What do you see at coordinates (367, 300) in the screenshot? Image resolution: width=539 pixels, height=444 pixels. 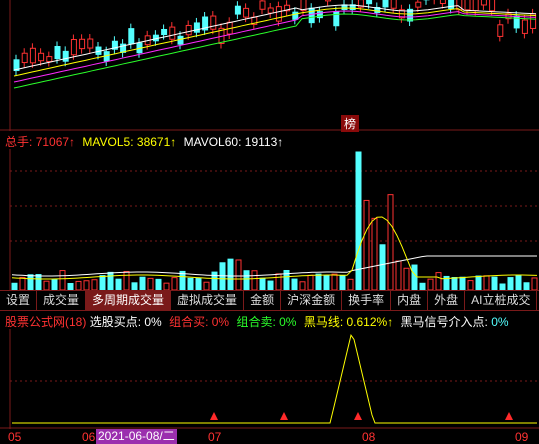 I see `tab-6: 换手率` at bounding box center [367, 300].